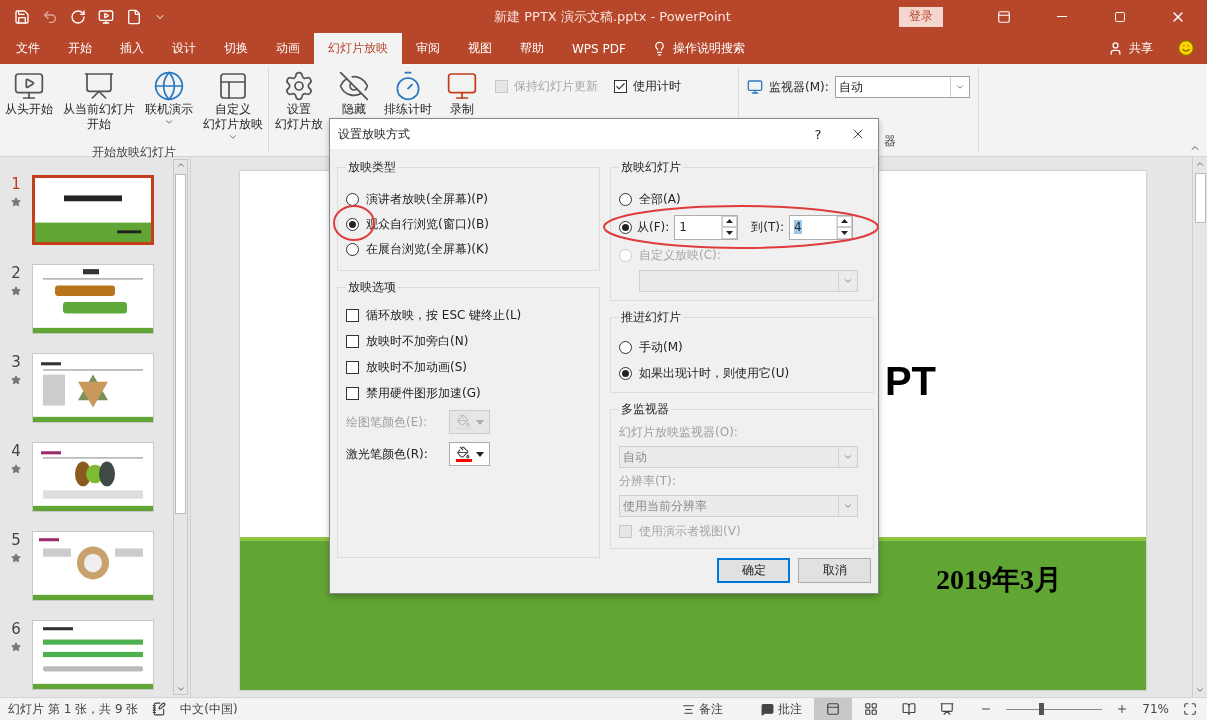 The image size is (1207, 720). What do you see at coordinates (78, 16) in the screenshot?
I see `redo-icon` at bounding box center [78, 16].